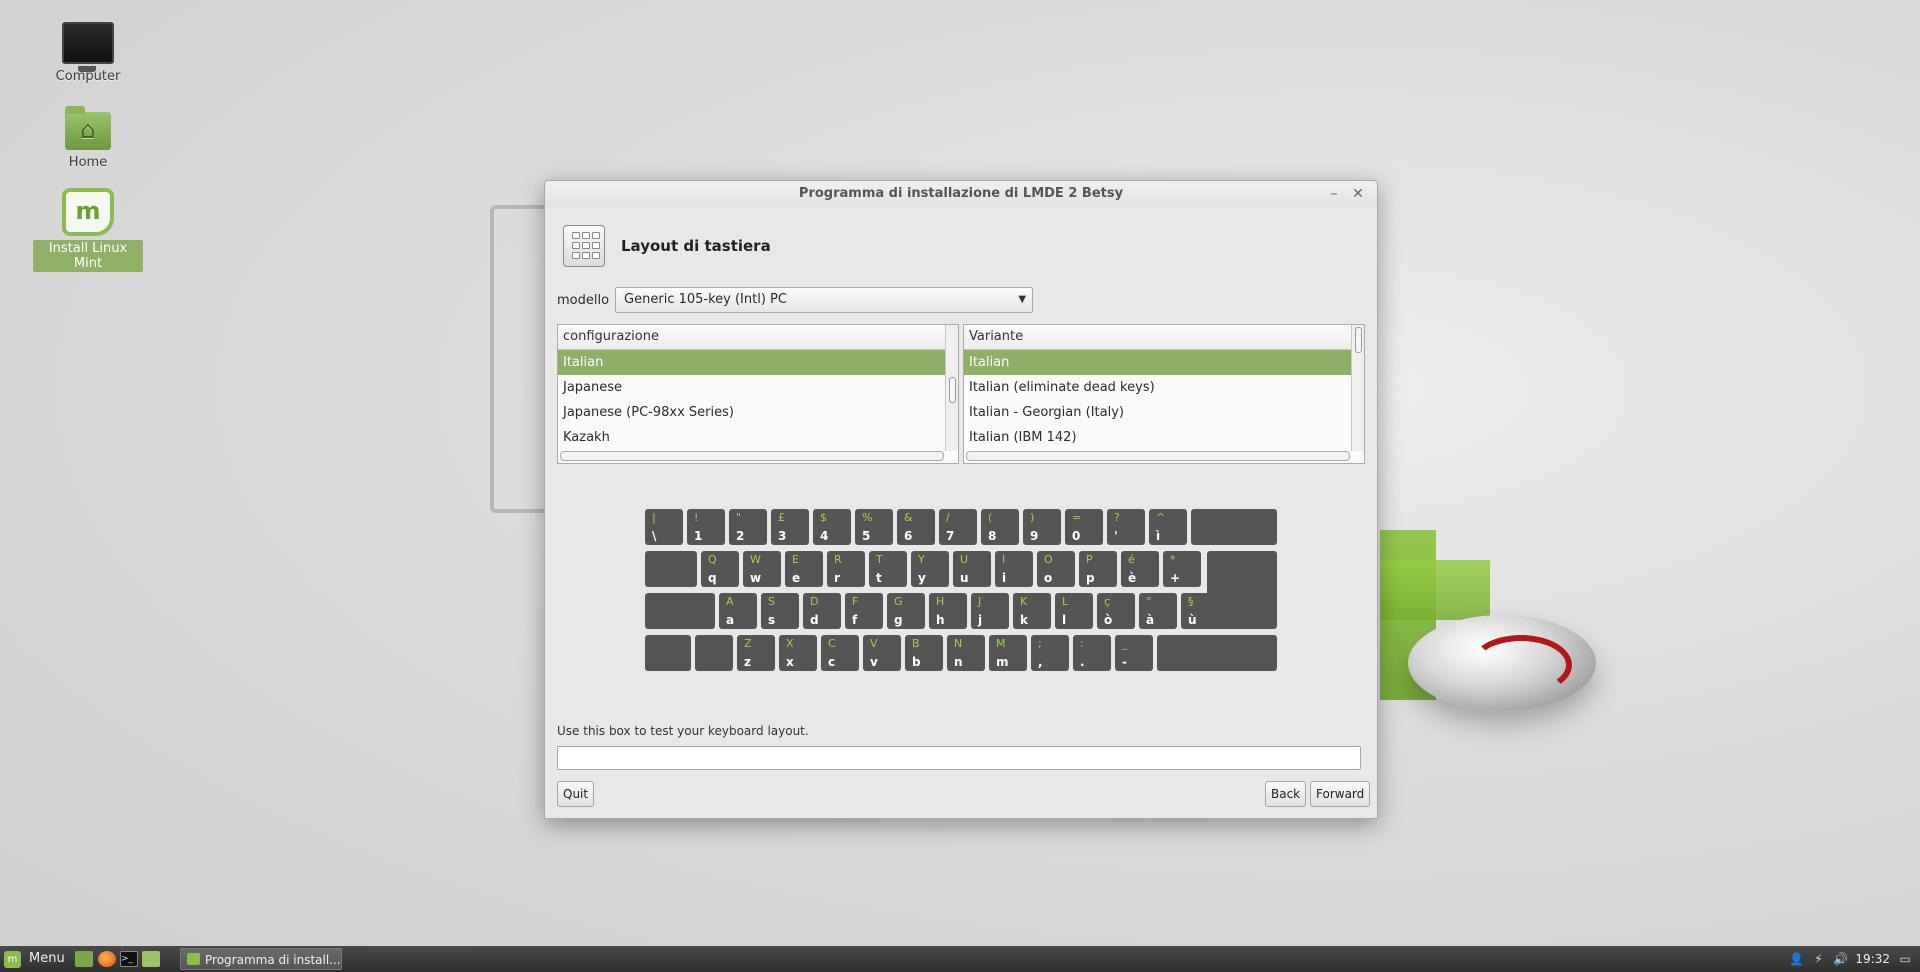  What do you see at coordinates (88, 162) in the screenshot?
I see `desktop-icon-label: Home` at bounding box center [88, 162].